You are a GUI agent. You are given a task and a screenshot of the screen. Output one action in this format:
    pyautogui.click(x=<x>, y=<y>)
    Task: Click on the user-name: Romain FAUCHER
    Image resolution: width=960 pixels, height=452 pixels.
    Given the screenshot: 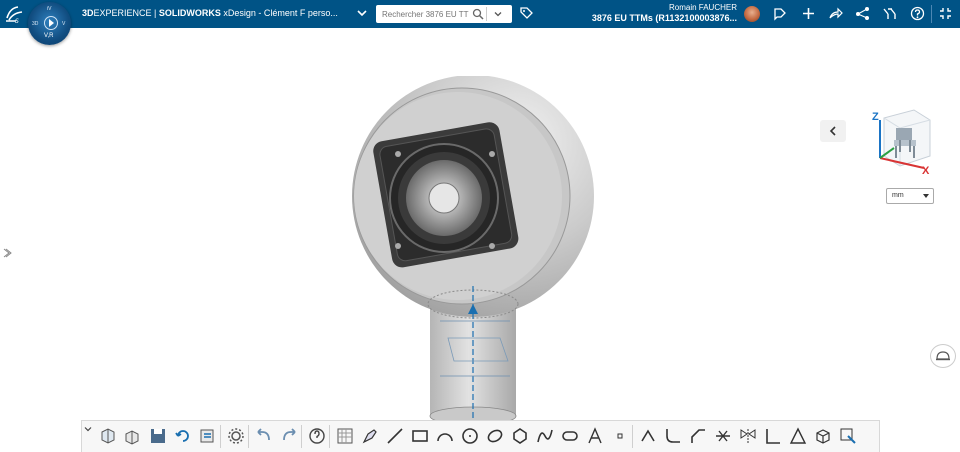 What is the action you would take?
    pyautogui.click(x=702, y=7)
    